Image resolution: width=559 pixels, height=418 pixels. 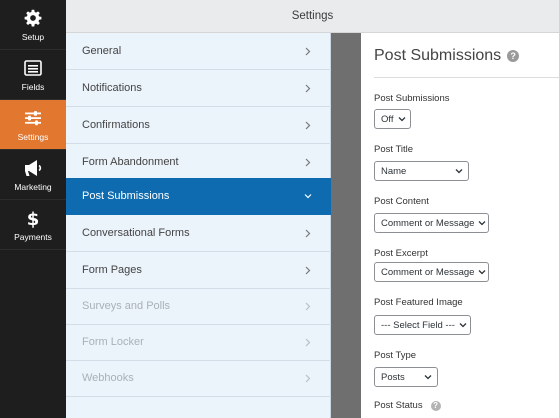 What do you see at coordinates (198, 125) in the screenshot?
I see `menu-item-confirmations: Confirmations` at bounding box center [198, 125].